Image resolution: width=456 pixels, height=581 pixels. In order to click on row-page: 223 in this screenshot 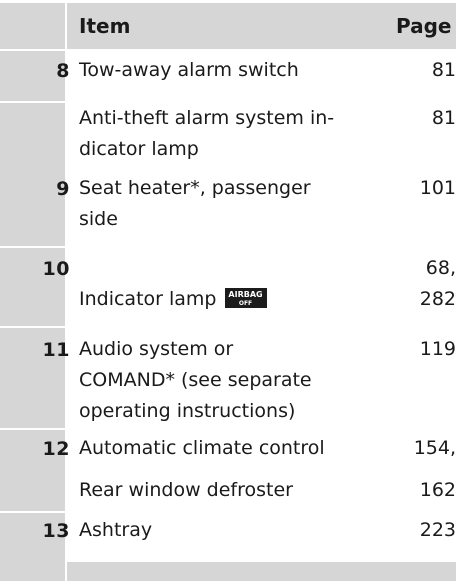, I will do `click(437, 530)`.